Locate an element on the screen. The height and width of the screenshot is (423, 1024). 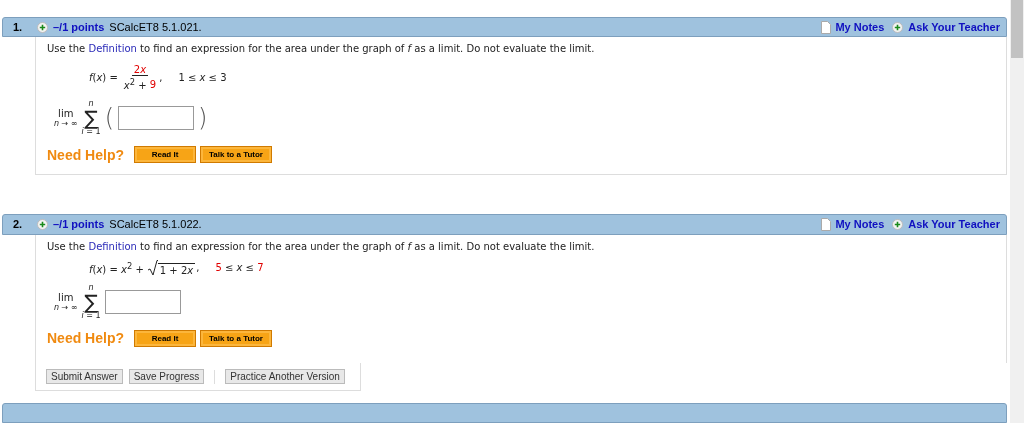
open-parenthesis: ( is located at coordinates (109, 118).